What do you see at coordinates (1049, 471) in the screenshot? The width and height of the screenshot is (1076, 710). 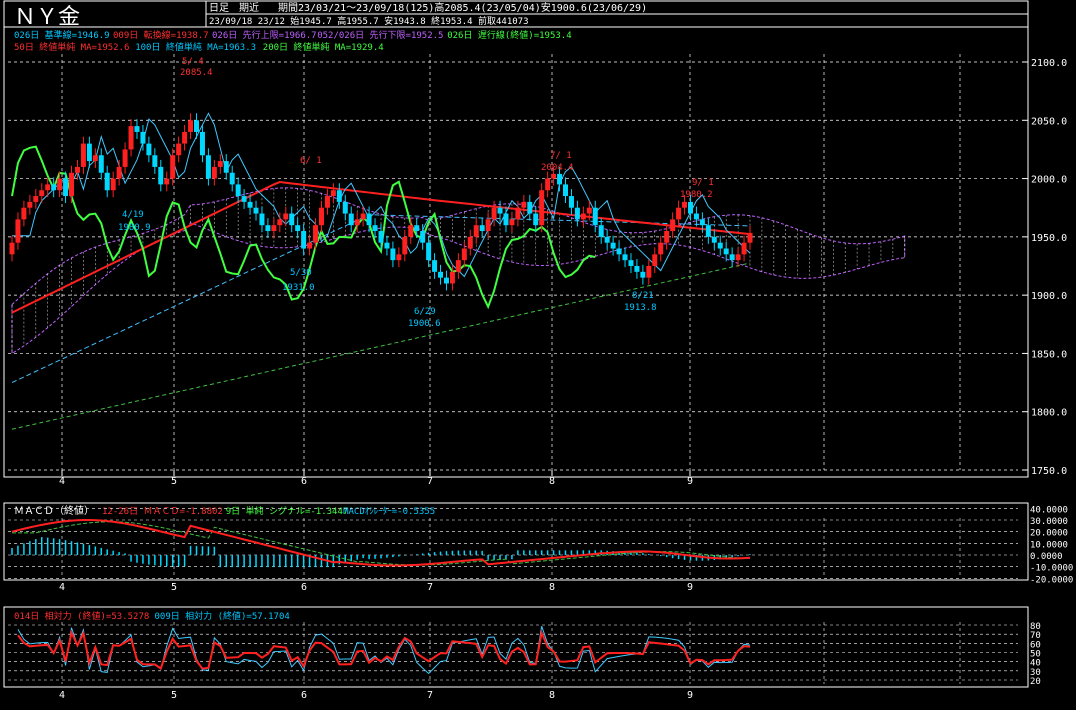 I see `price-label: 1750.0` at bounding box center [1049, 471].